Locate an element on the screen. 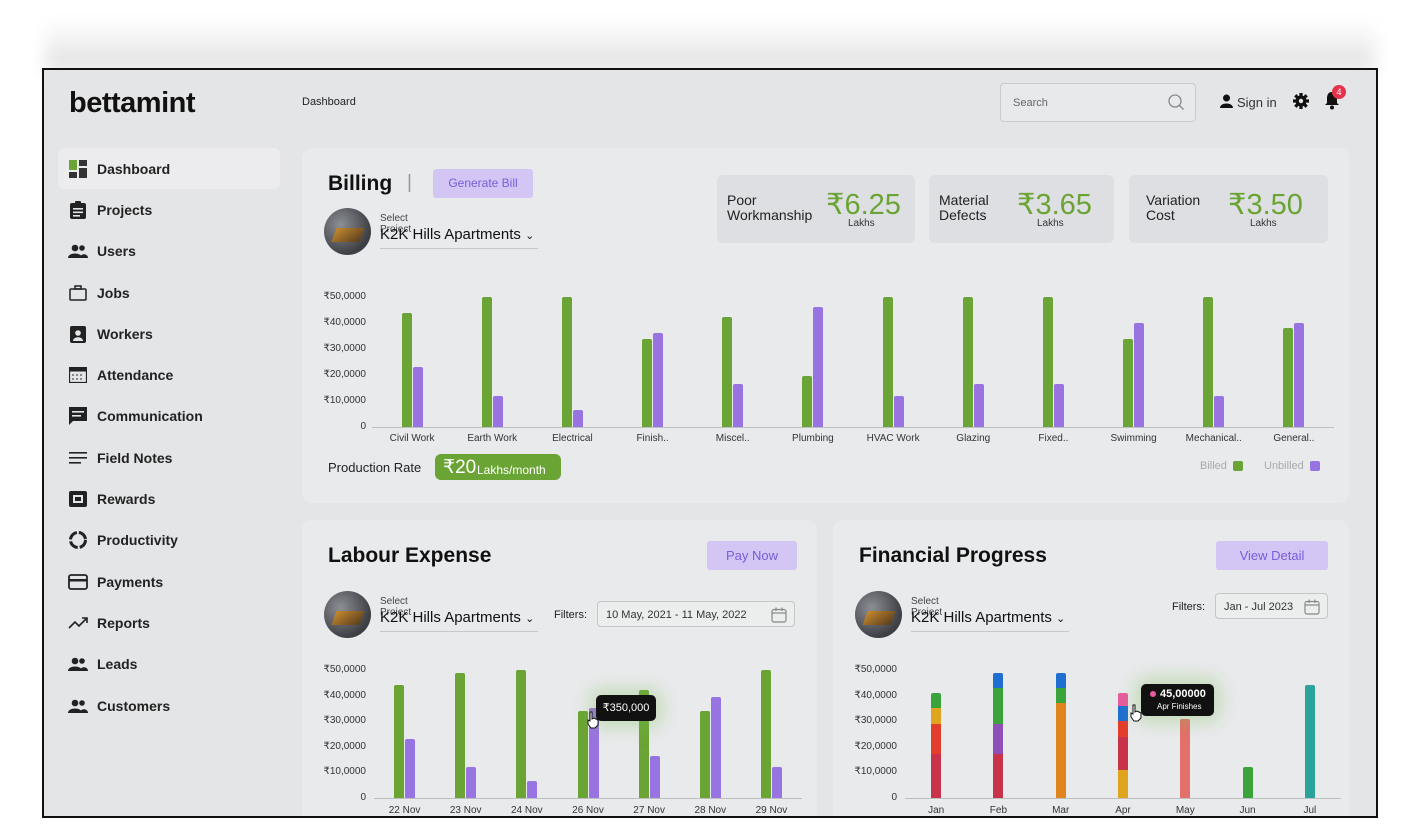  x-tick-label: Fixed.. is located at coordinates (1053, 438).